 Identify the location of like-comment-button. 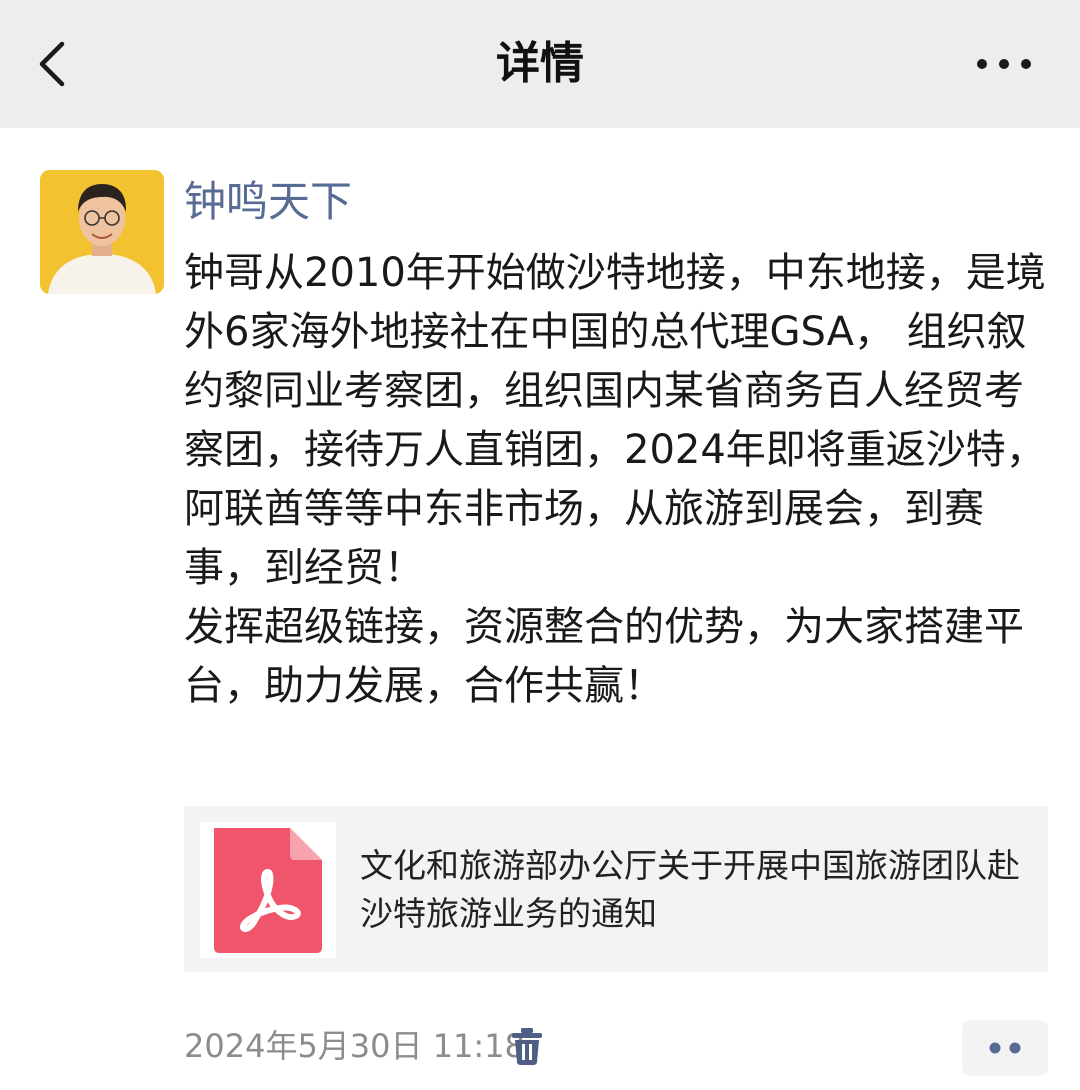
(1005, 1048).